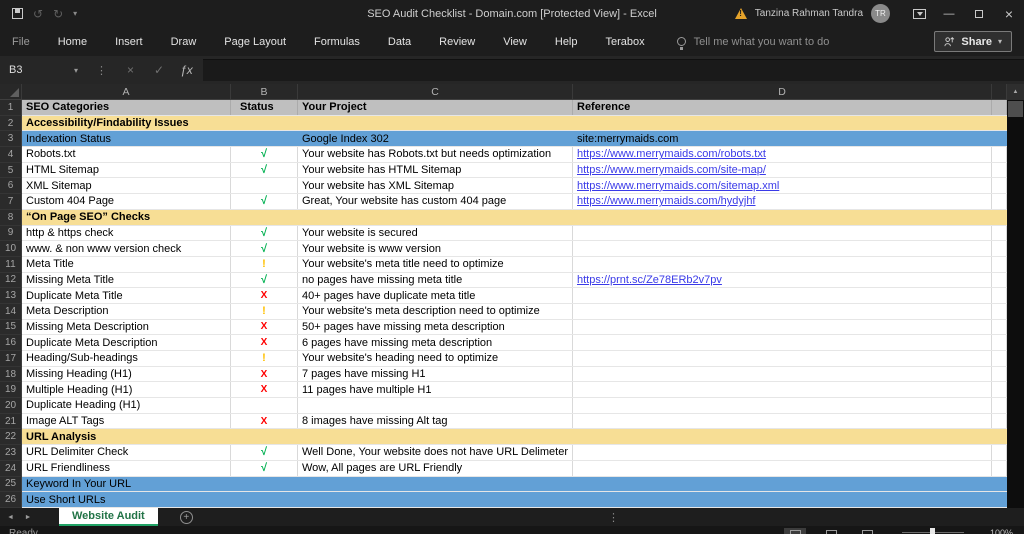 This screenshot has height=534, width=1024. Describe the element at coordinates (11, 374) in the screenshot. I see `row-header-18: 18` at that location.